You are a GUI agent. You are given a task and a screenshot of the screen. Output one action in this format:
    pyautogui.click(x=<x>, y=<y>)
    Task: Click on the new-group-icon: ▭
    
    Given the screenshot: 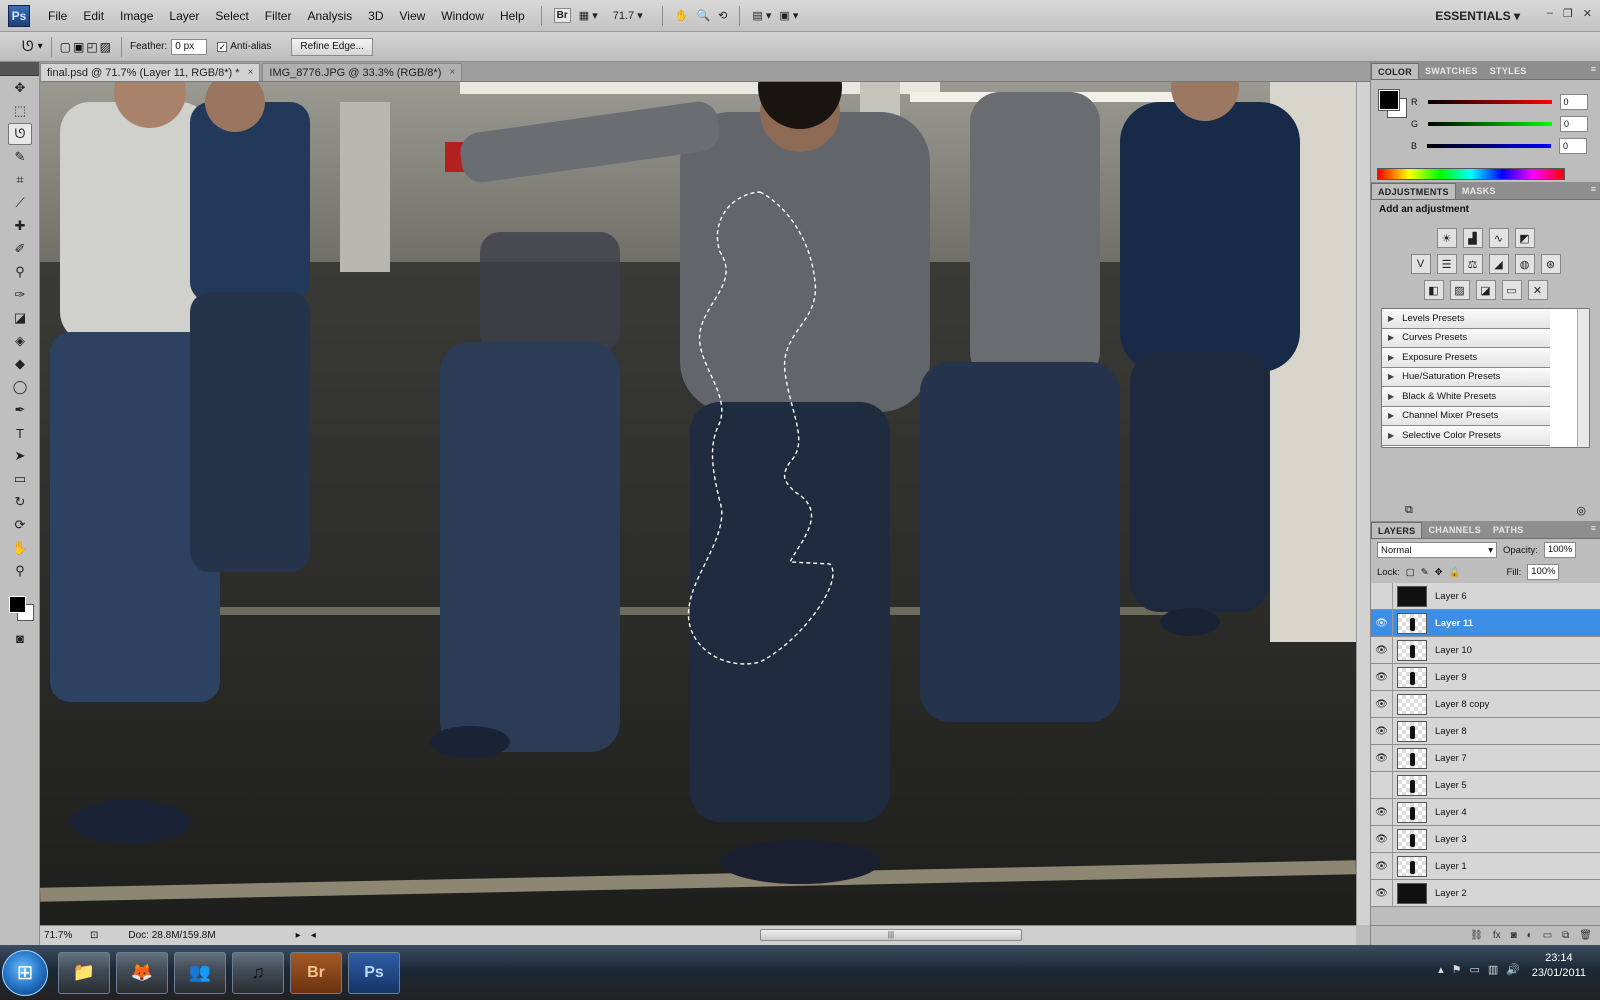 What is the action you would take?
    pyautogui.click(x=1547, y=935)
    